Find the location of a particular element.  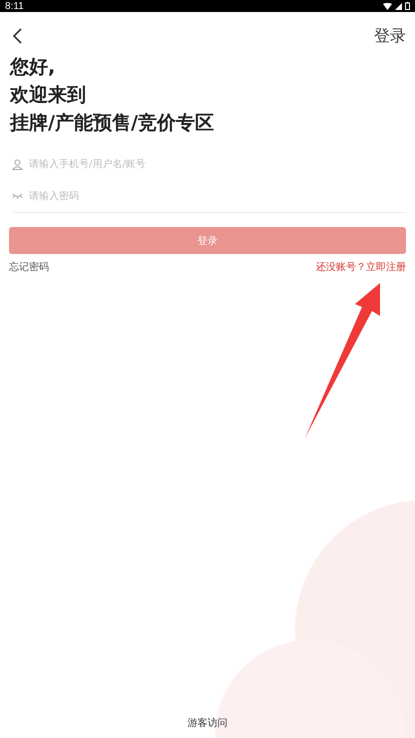

login-nav-button: 登录 is located at coordinates (390, 36).